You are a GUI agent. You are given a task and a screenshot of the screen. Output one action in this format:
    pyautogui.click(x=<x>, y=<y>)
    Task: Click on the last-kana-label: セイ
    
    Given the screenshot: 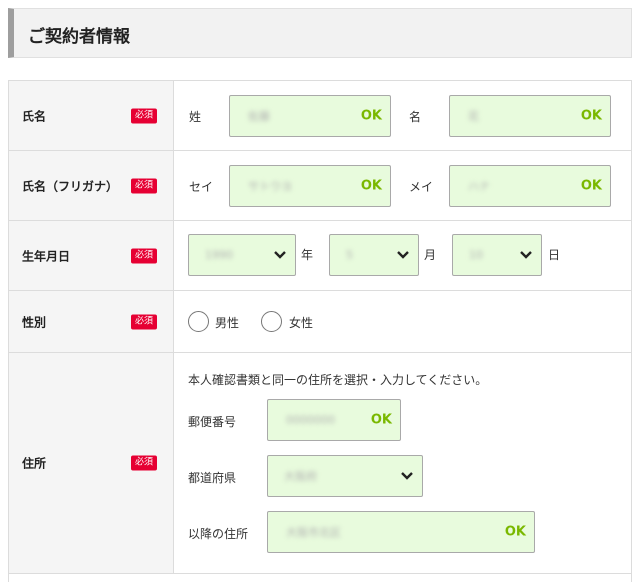 What is the action you would take?
    pyautogui.click(x=201, y=187)
    